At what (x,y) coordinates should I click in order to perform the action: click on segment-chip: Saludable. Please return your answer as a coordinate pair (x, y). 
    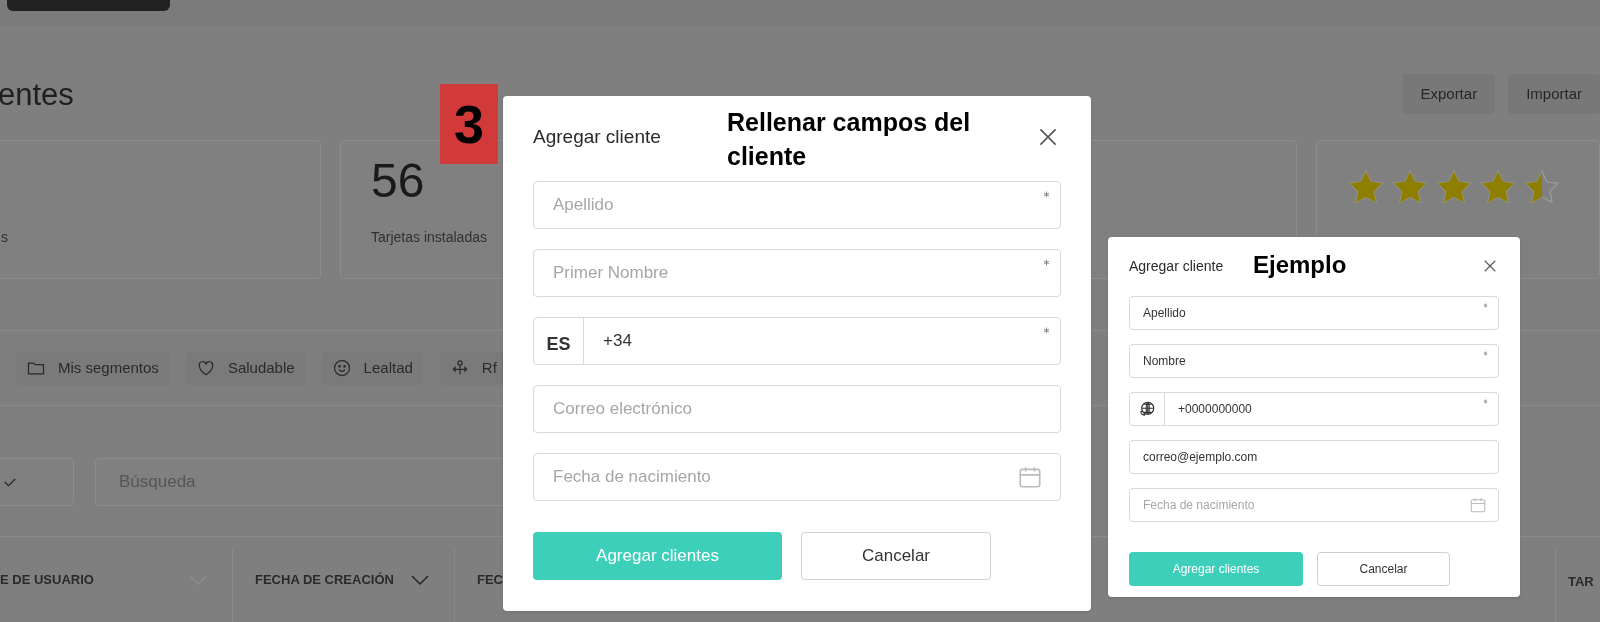
    Looking at the image, I should click on (245, 368).